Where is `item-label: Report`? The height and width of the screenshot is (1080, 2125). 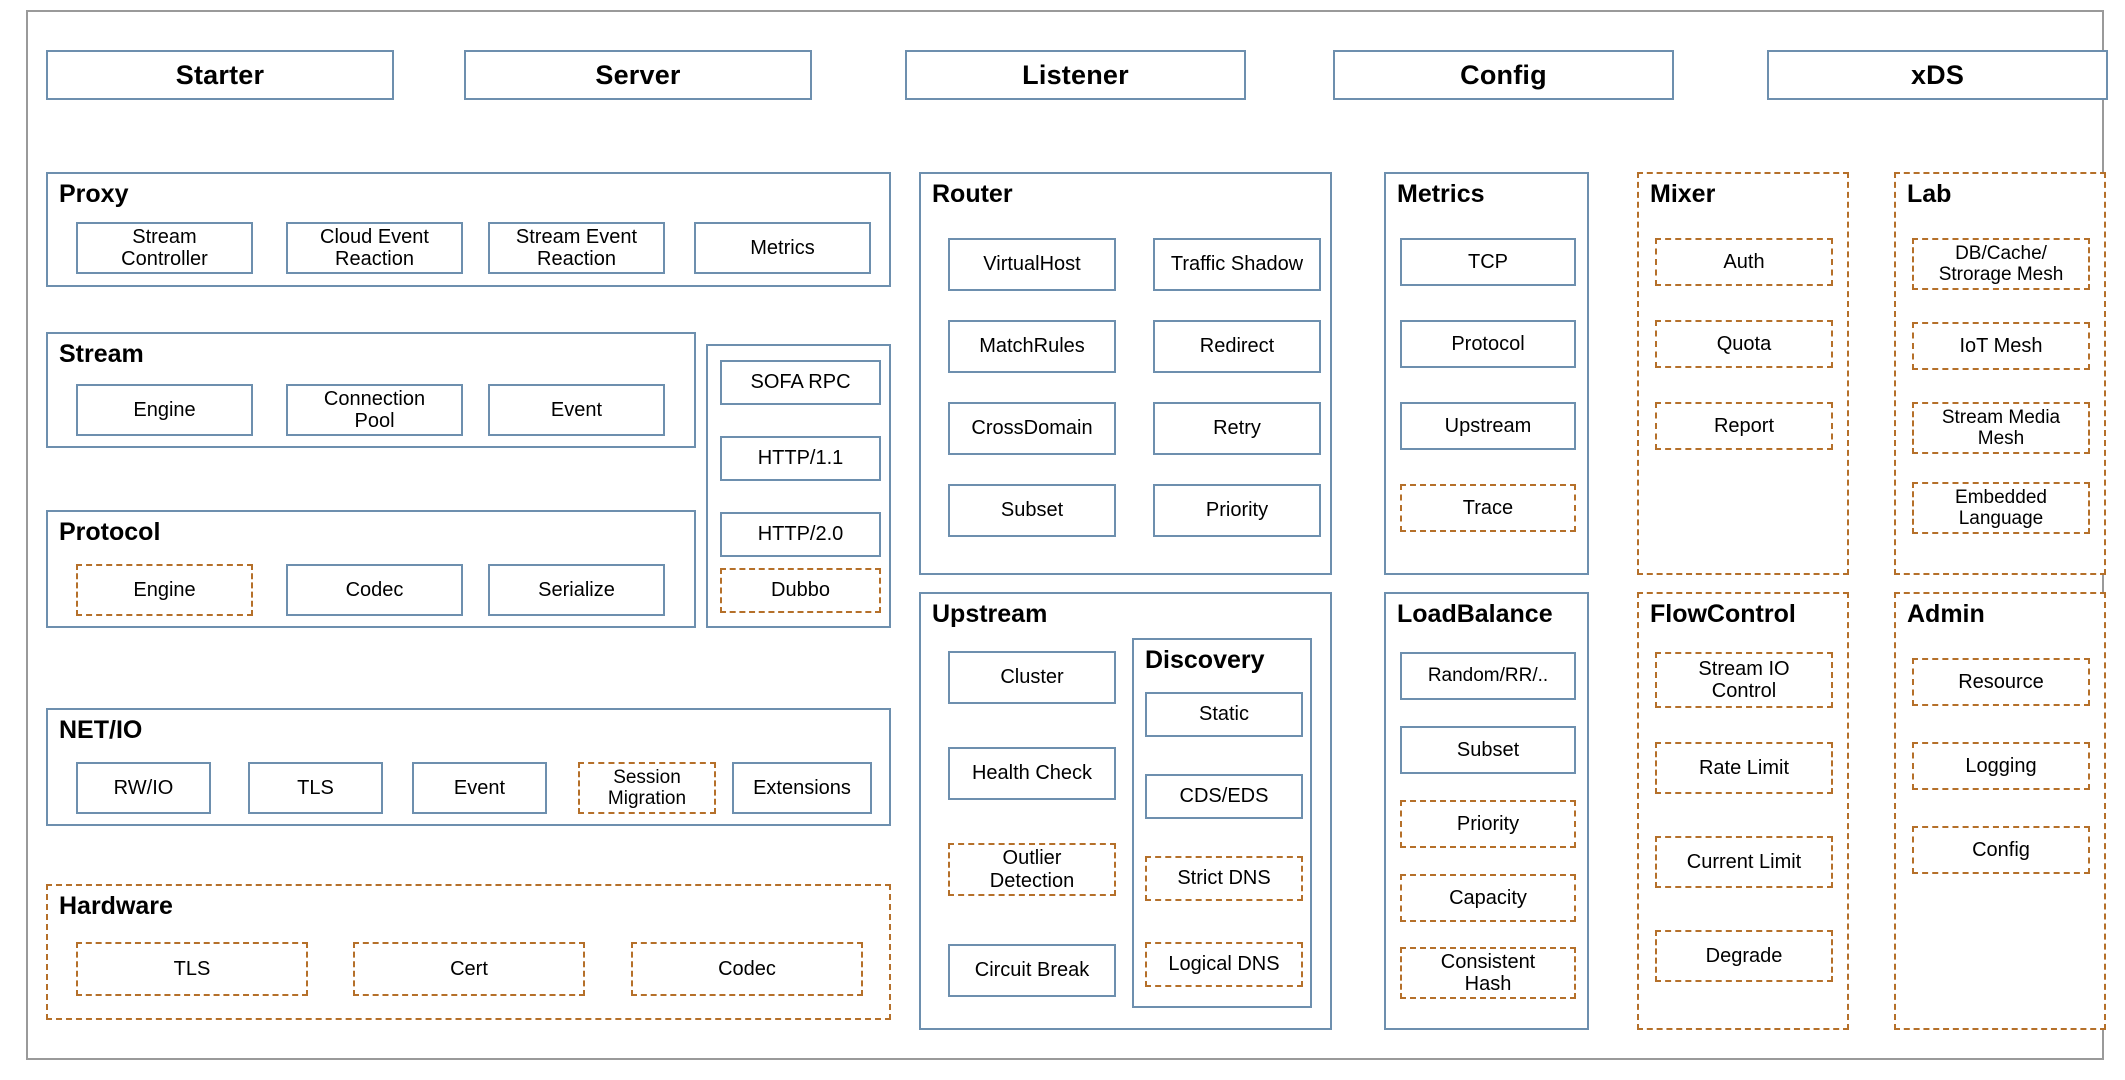
item-label: Report is located at coordinates (1744, 425).